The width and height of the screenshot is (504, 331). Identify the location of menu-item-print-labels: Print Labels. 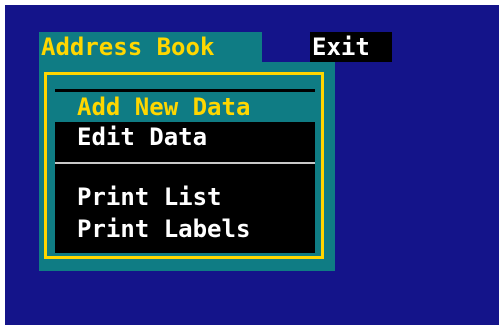
(185, 229).